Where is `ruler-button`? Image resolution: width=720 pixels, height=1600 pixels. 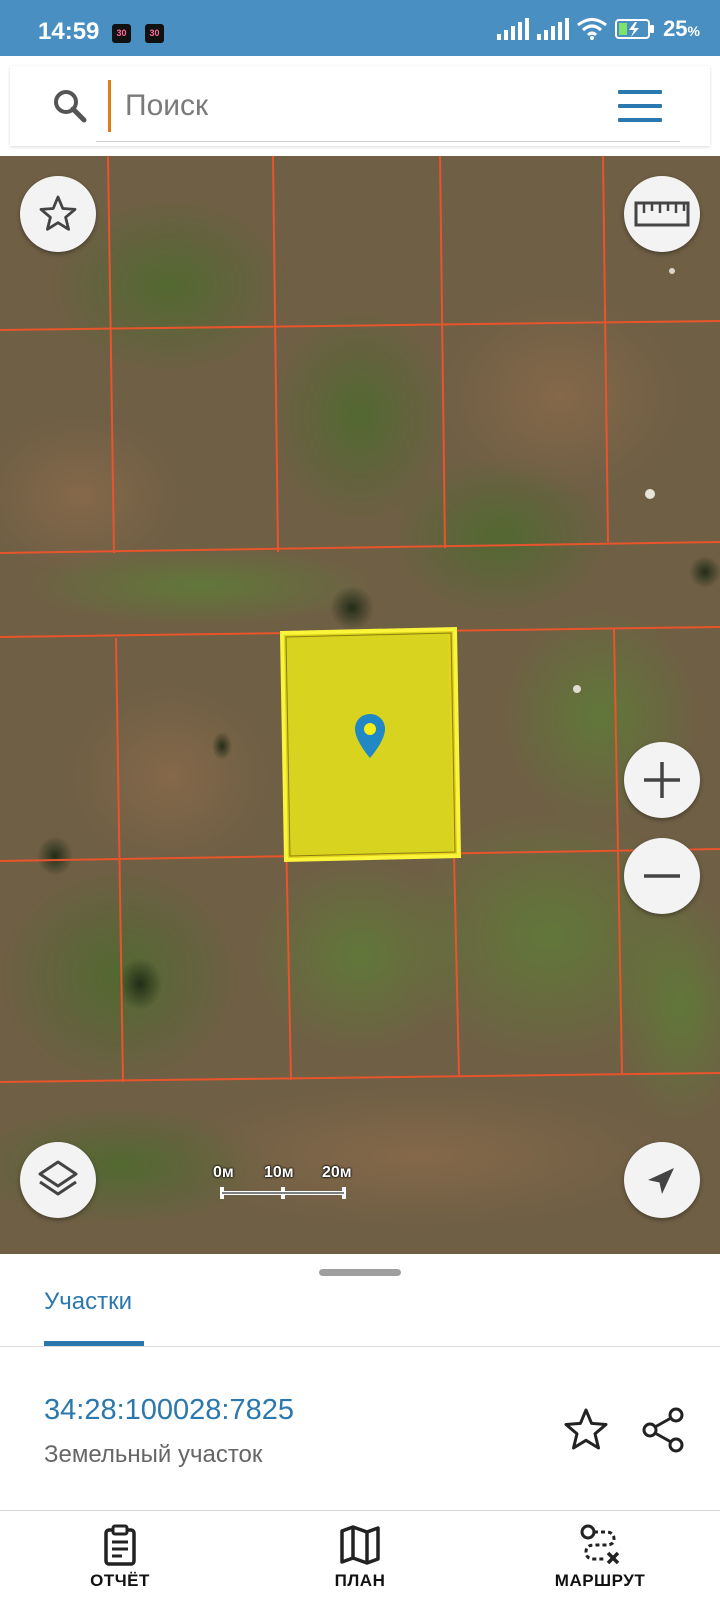 ruler-button is located at coordinates (662, 214).